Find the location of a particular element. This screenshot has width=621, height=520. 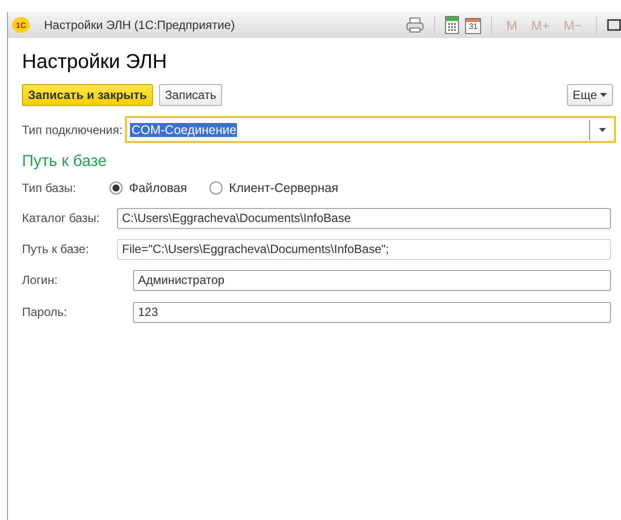

field-label: Путь к базе: is located at coordinates (56, 249).